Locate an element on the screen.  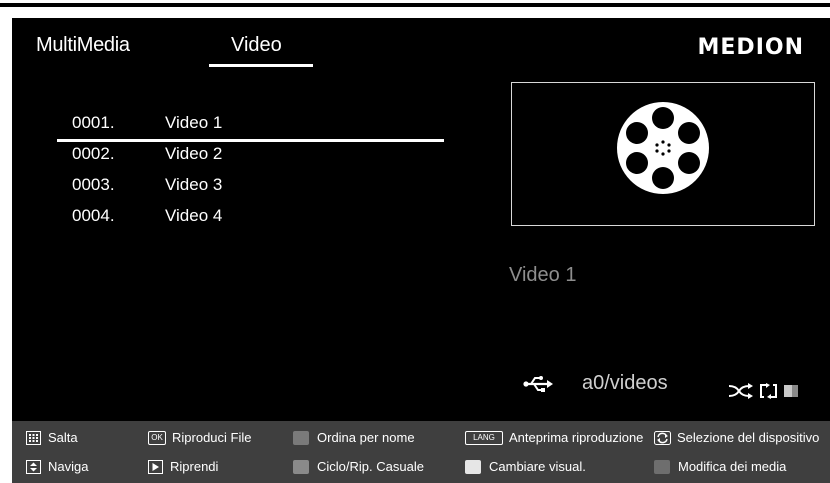
numeric-keypad-icon is located at coordinates (33, 437).